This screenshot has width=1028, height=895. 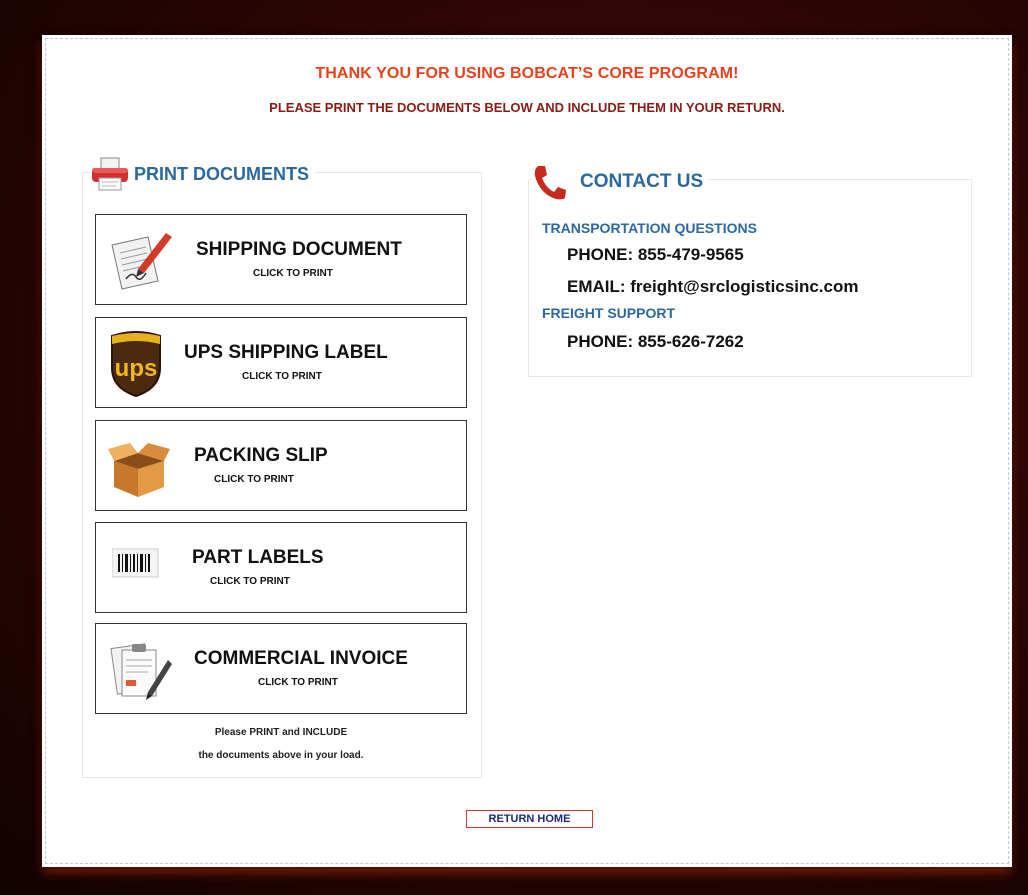 What do you see at coordinates (549, 182) in the screenshot?
I see `phone-icon` at bounding box center [549, 182].